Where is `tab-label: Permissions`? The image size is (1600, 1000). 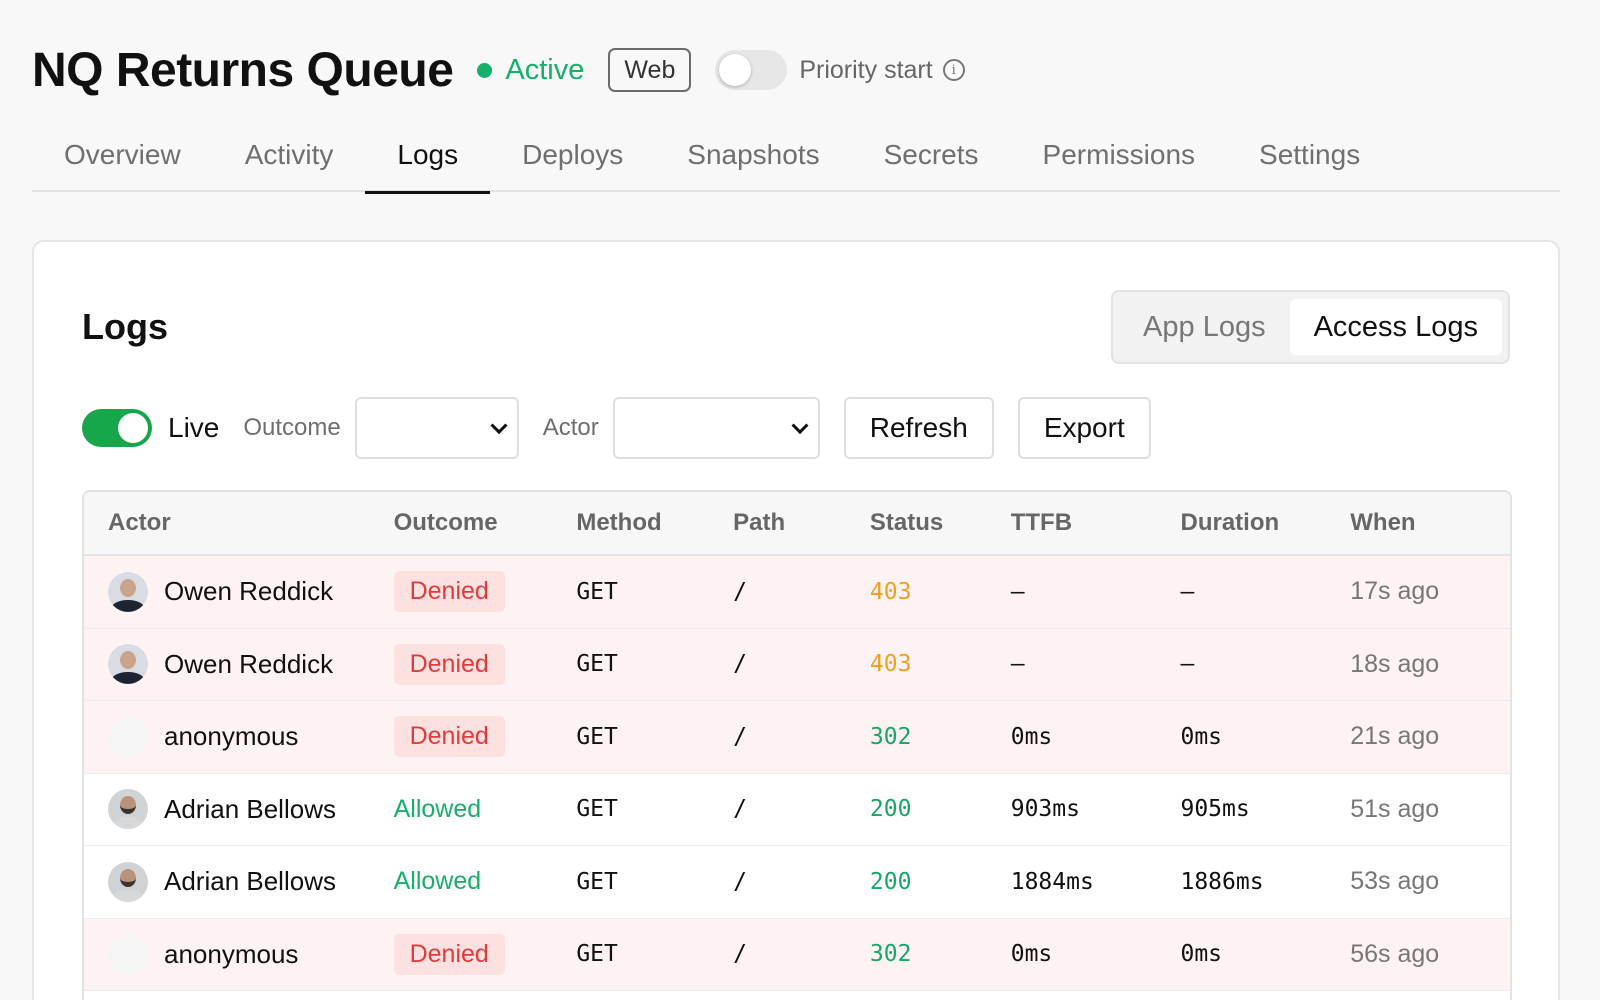
tab-label: Permissions is located at coordinates (1119, 154).